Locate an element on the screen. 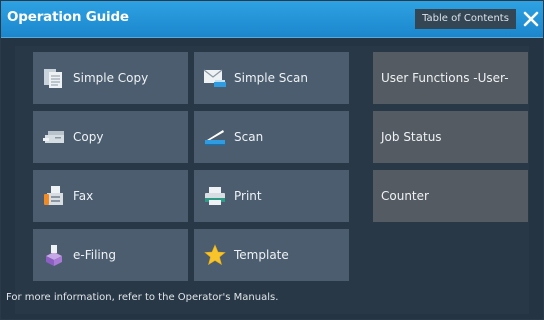 The height and width of the screenshot is (320, 544). star-icon is located at coordinates (215, 255).